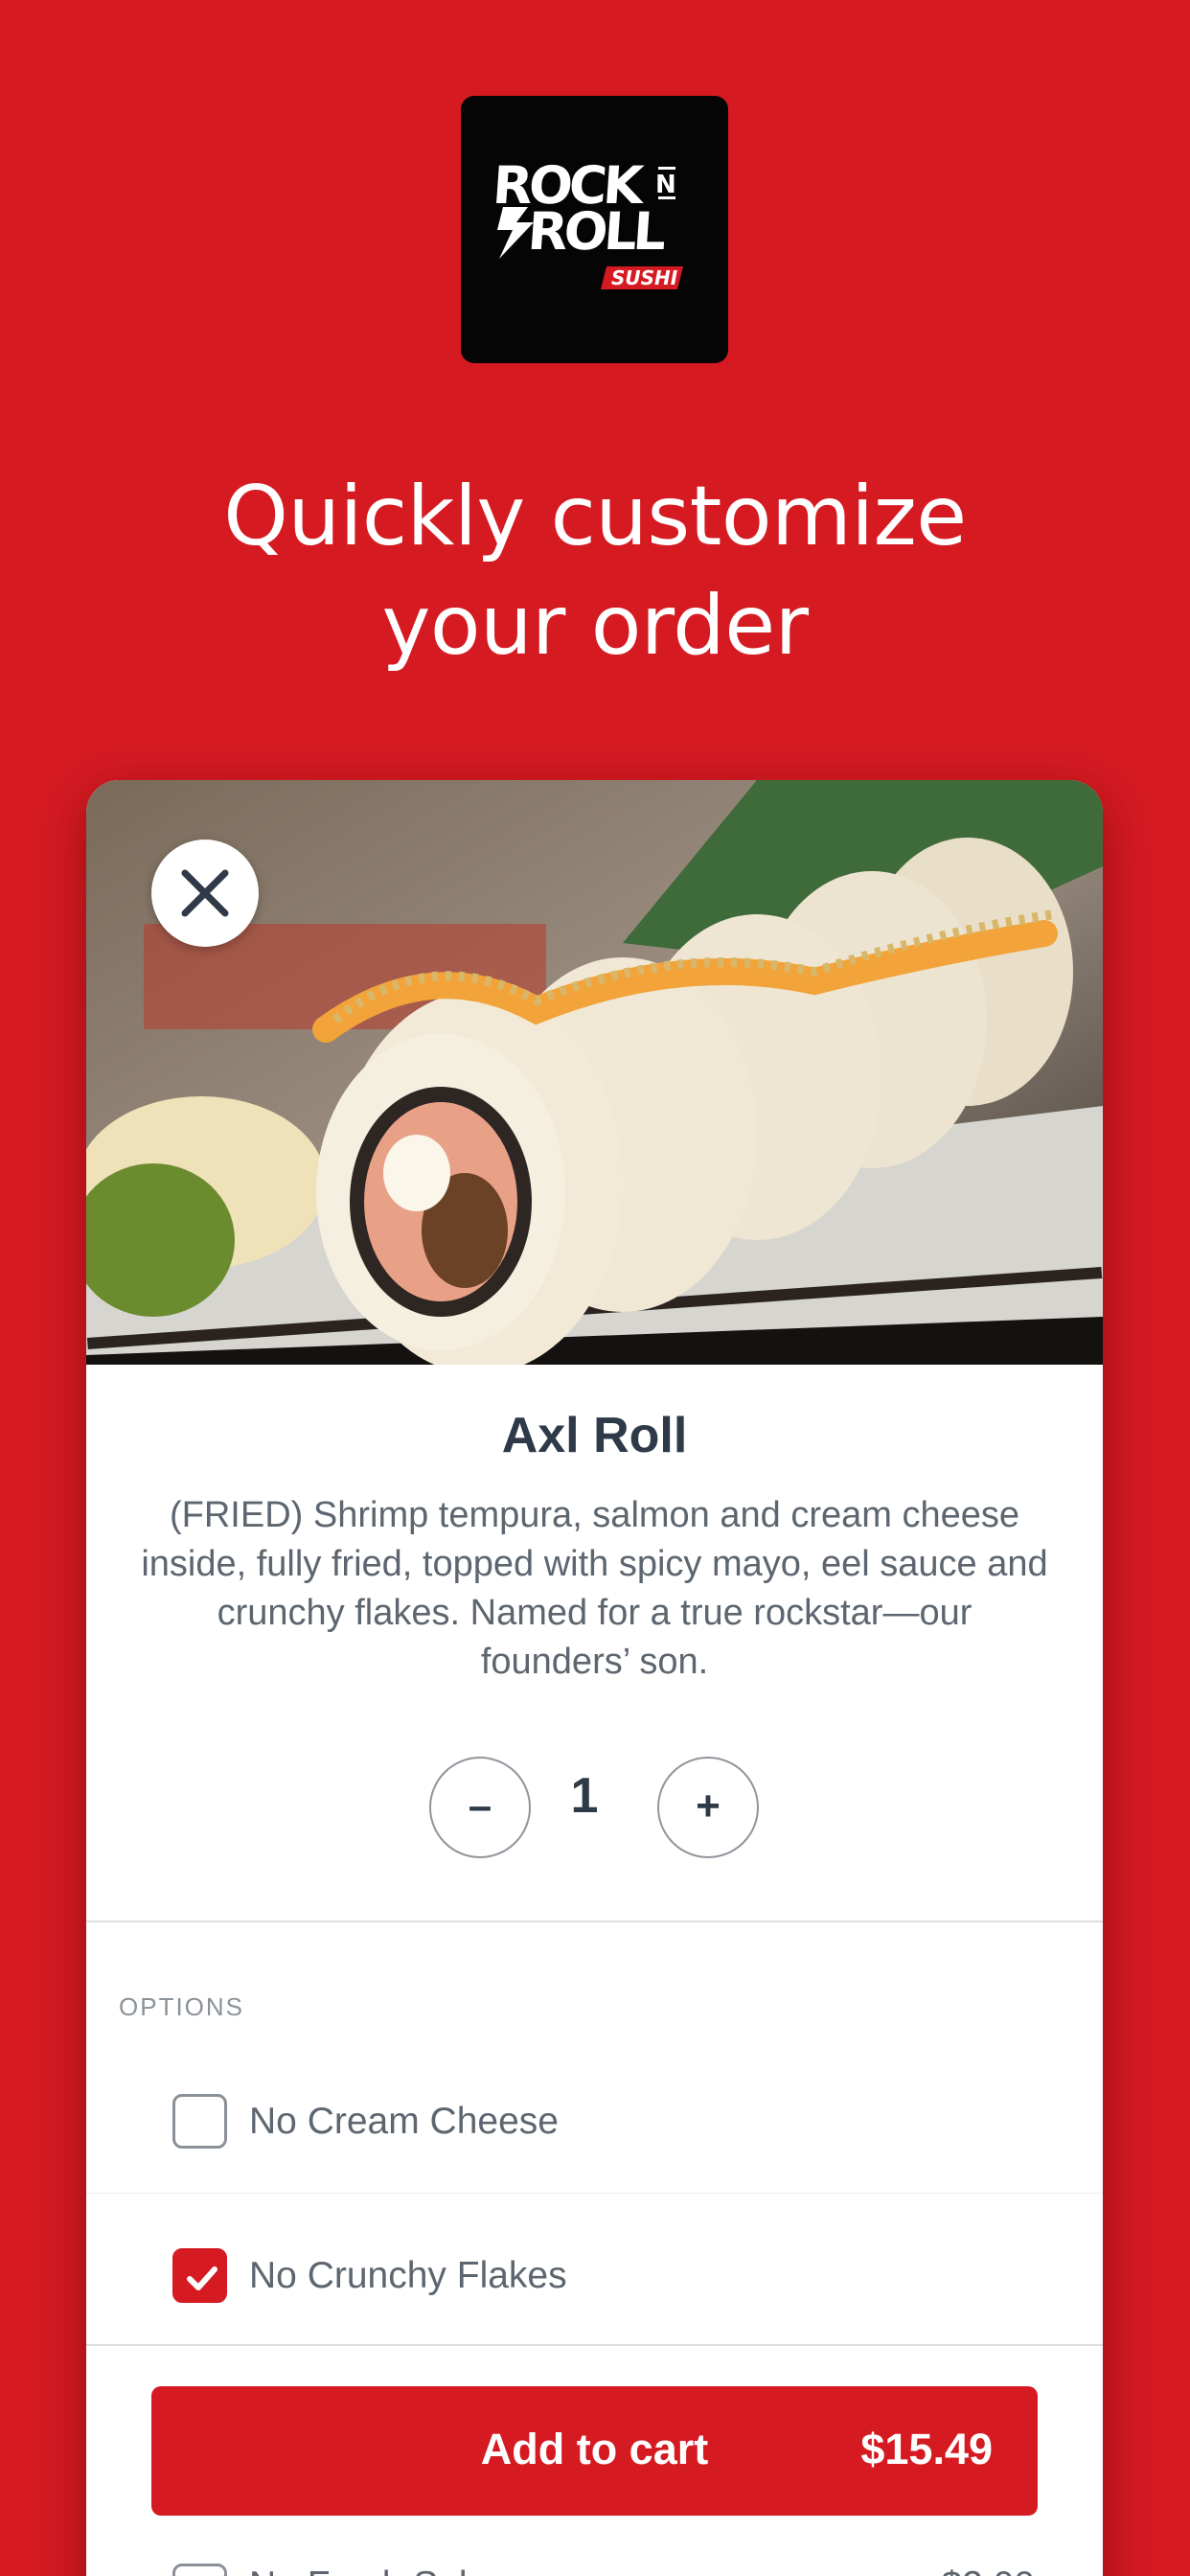 This screenshot has height=2576, width=1190. Describe the element at coordinates (595, 571) in the screenshot. I see `headline: Quickly customize your order` at that location.